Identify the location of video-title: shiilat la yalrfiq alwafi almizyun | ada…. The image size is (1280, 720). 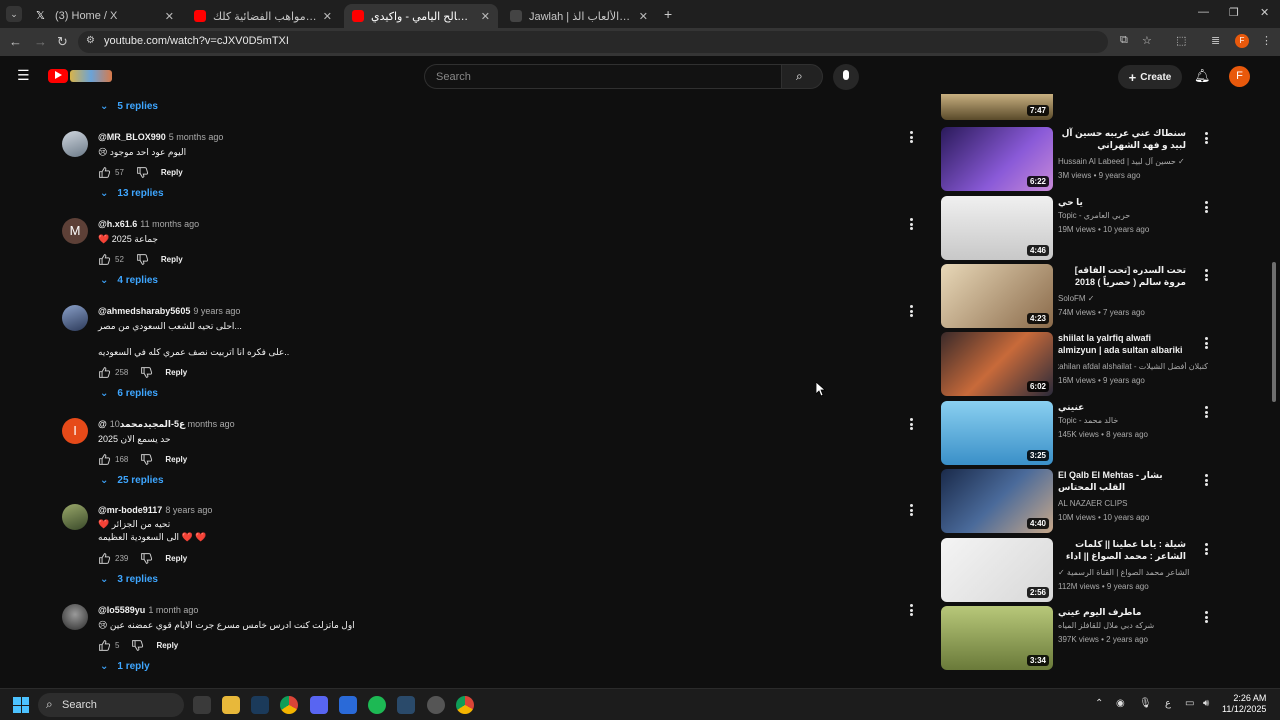
(1122, 344).